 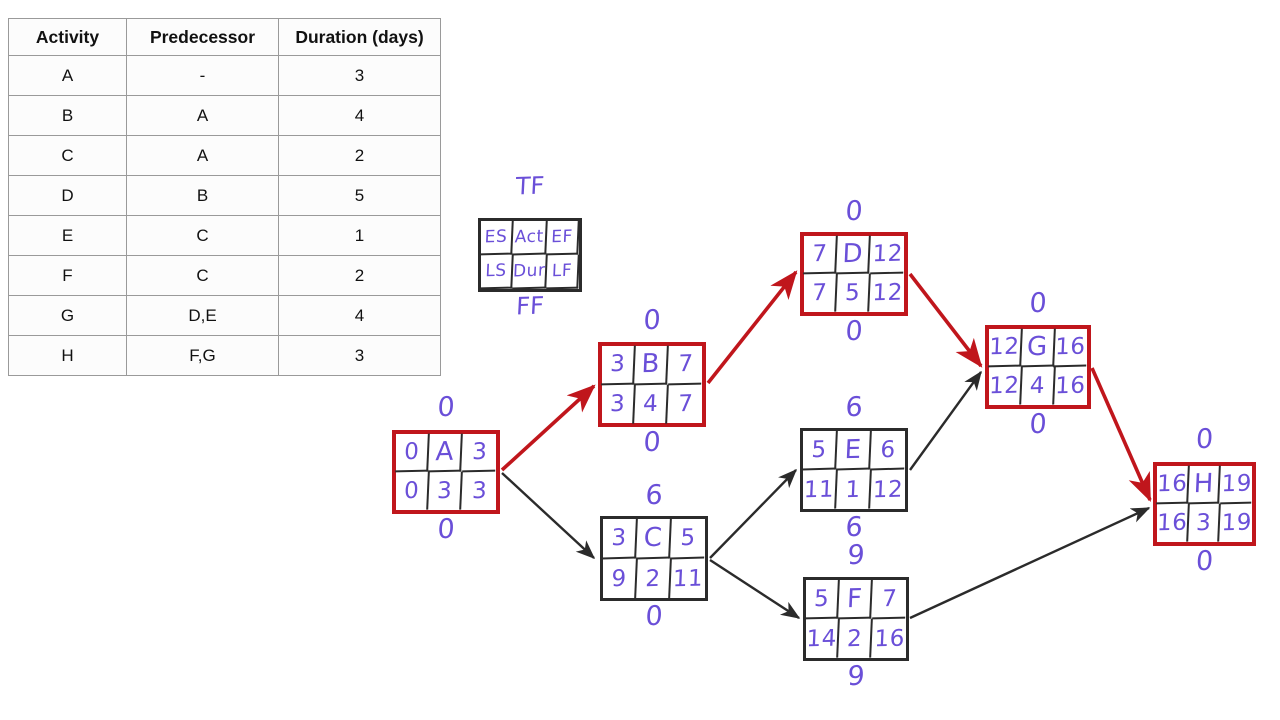 I want to click on node-f: 5 F 7 14 2 16, so click(x=856, y=619).